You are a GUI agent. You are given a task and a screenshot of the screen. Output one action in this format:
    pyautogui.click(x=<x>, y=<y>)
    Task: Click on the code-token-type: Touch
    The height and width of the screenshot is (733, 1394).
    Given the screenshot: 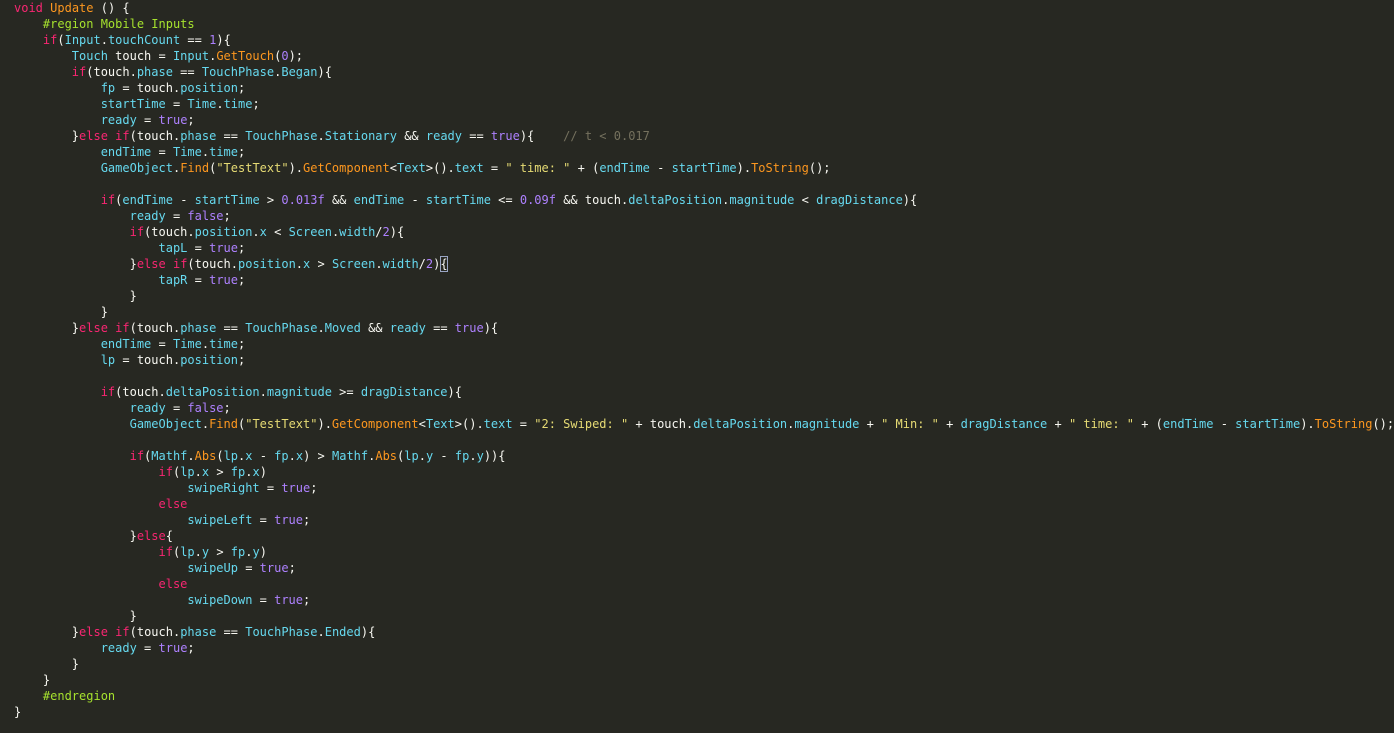 What is the action you would take?
    pyautogui.click(x=89, y=56)
    